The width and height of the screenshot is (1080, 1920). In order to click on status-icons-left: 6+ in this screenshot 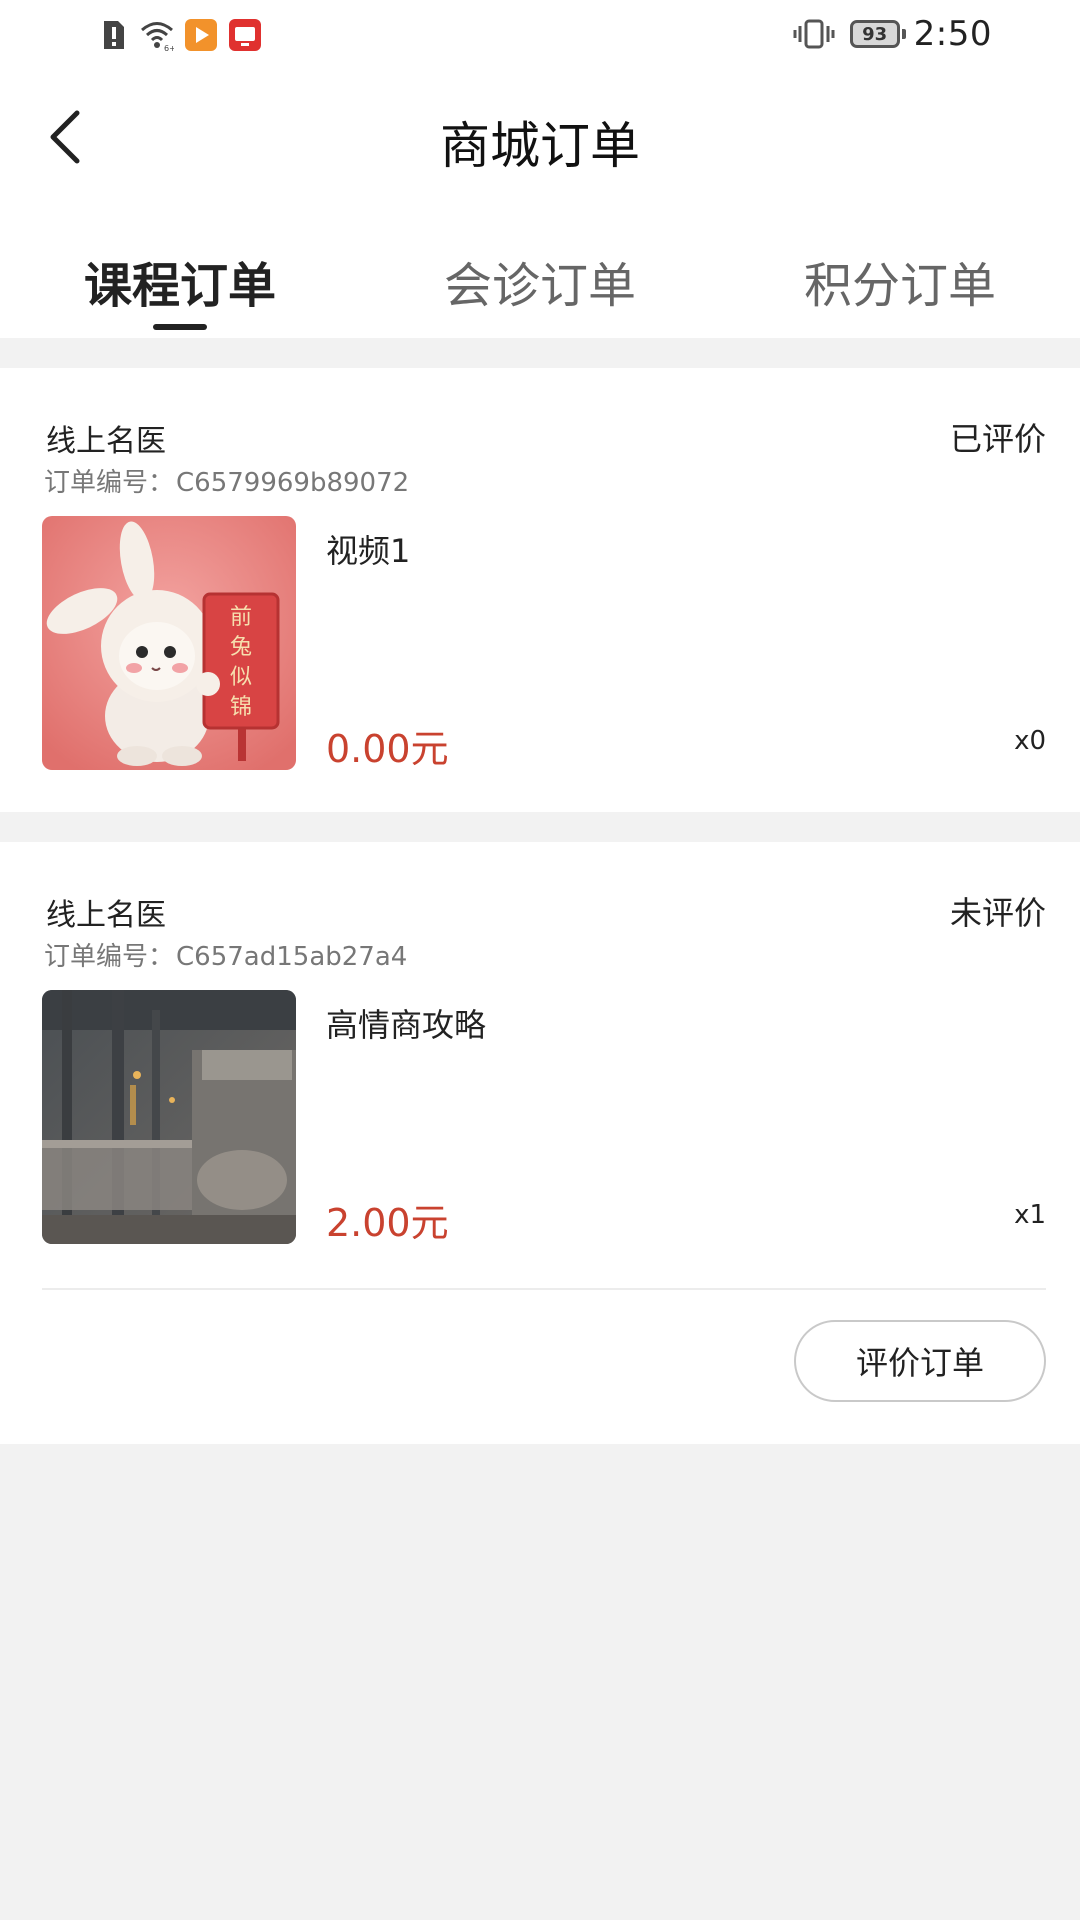, I will do `click(179, 35)`.